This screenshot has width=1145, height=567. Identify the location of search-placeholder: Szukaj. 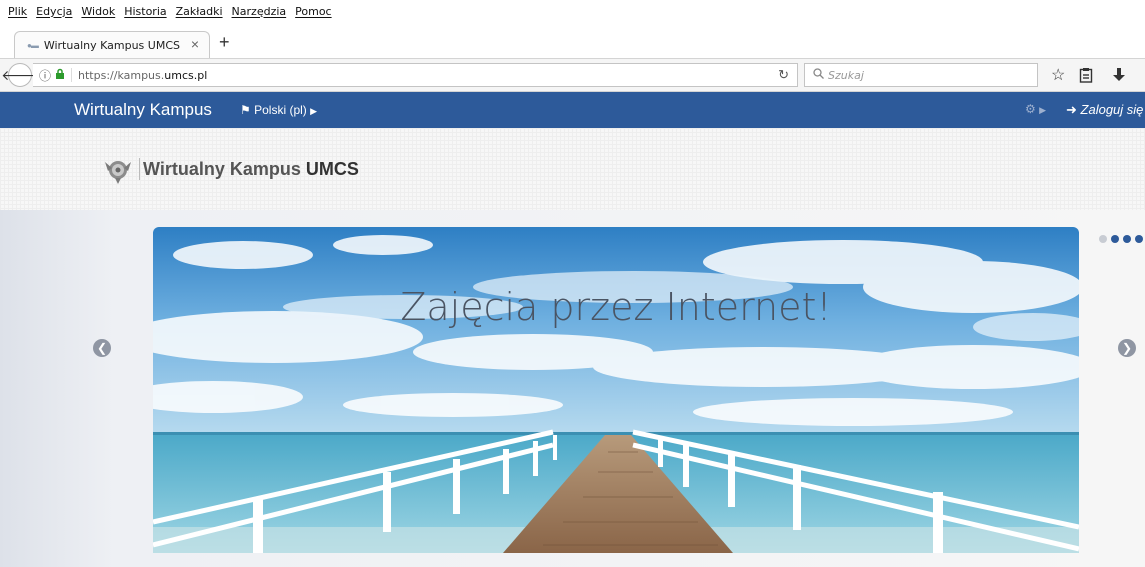
(846, 75).